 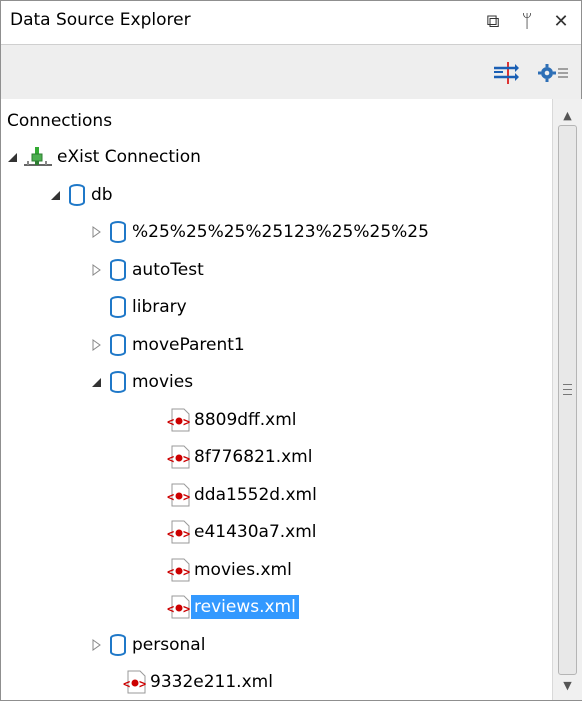 What do you see at coordinates (243, 570) in the screenshot?
I see `tree-item-label: movies.xml` at bounding box center [243, 570].